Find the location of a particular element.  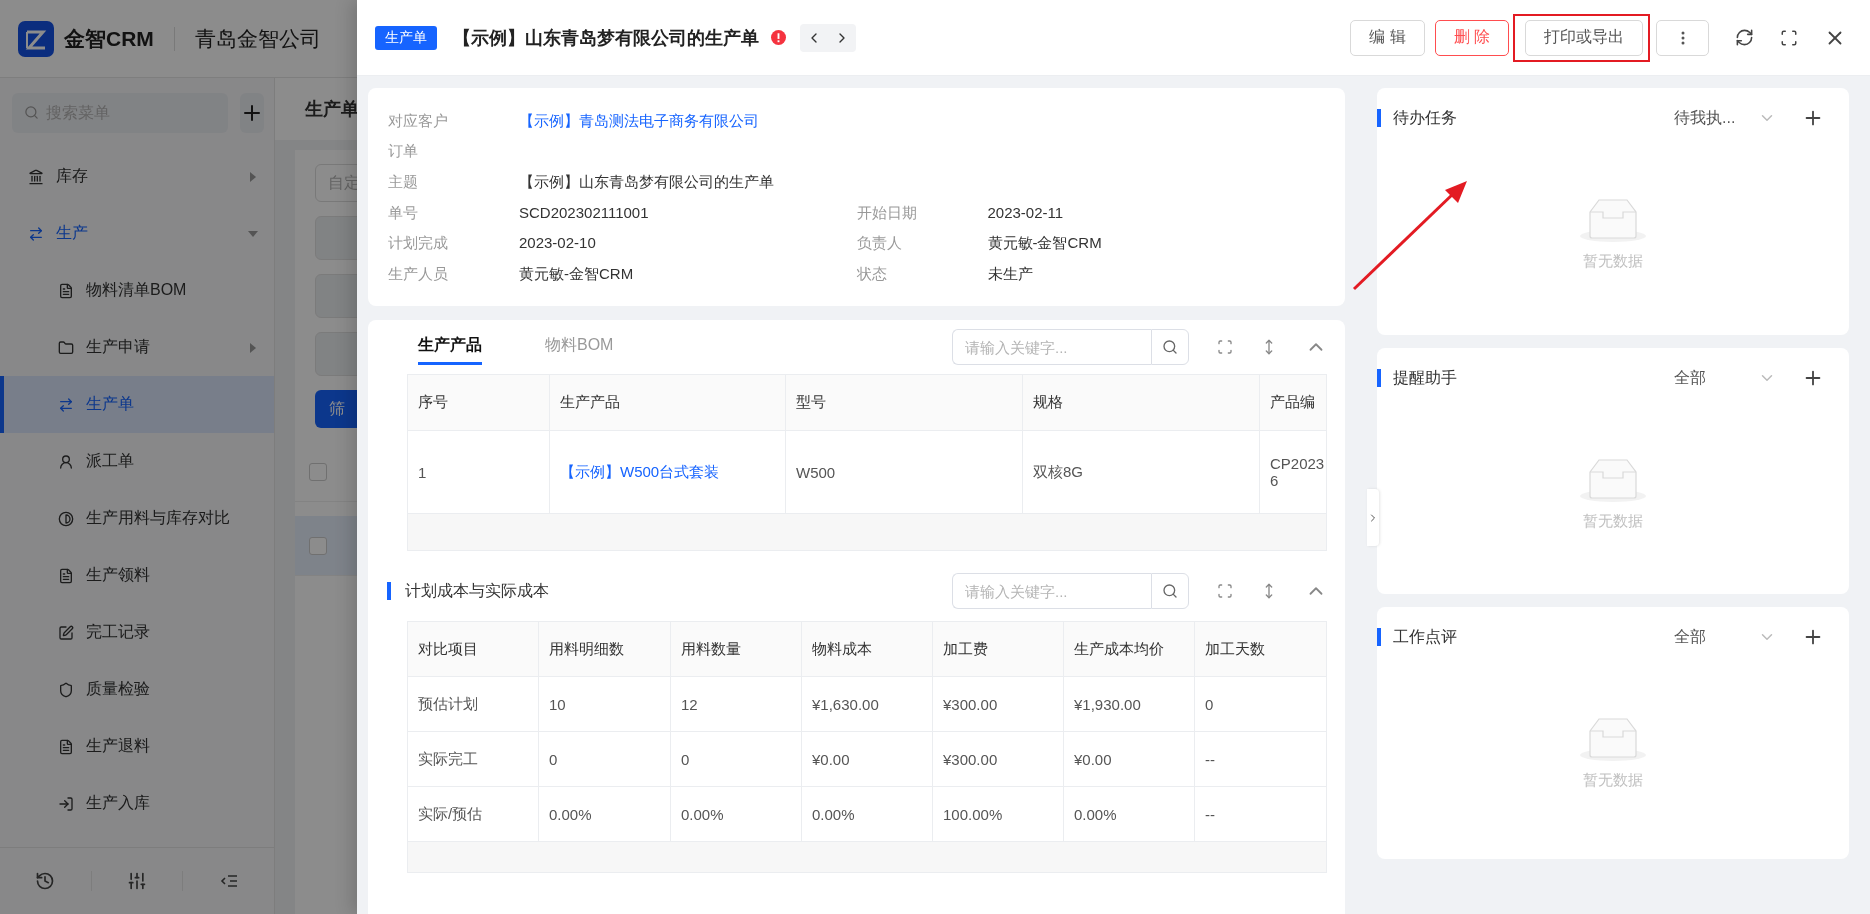

refresh-icon is located at coordinates (1744, 37).